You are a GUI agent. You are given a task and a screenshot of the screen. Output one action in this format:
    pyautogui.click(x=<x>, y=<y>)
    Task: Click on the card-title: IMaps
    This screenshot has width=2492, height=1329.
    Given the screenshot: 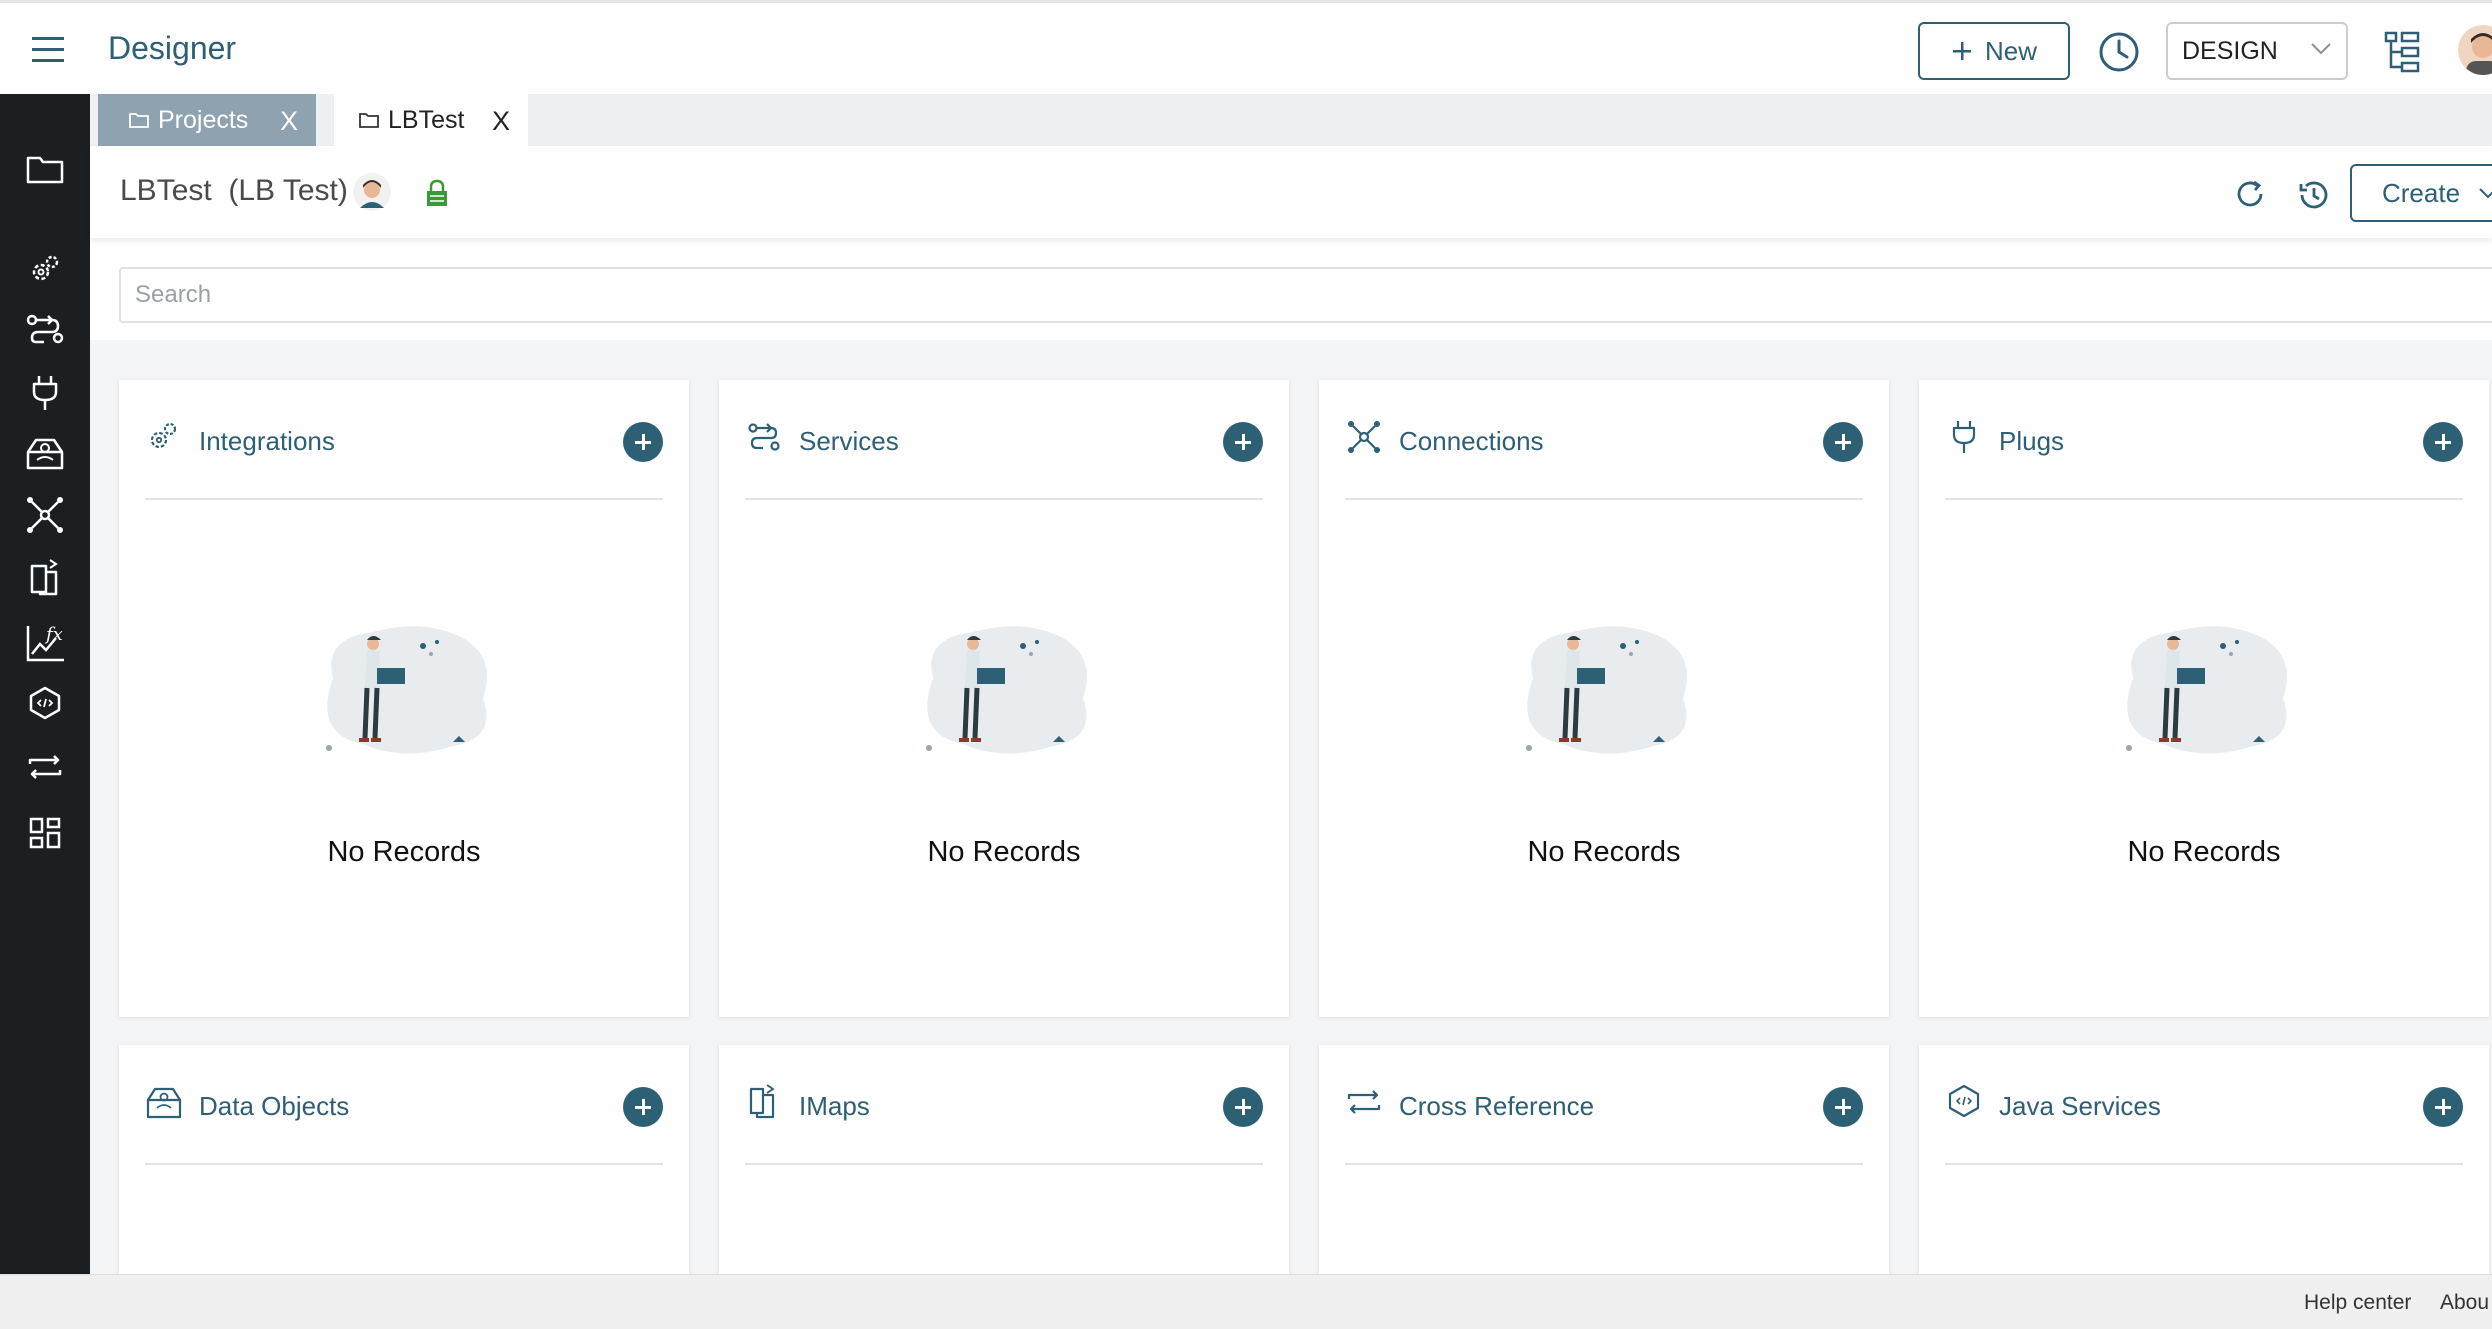 What is the action you would take?
    pyautogui.click(x=834, y=1106)
    